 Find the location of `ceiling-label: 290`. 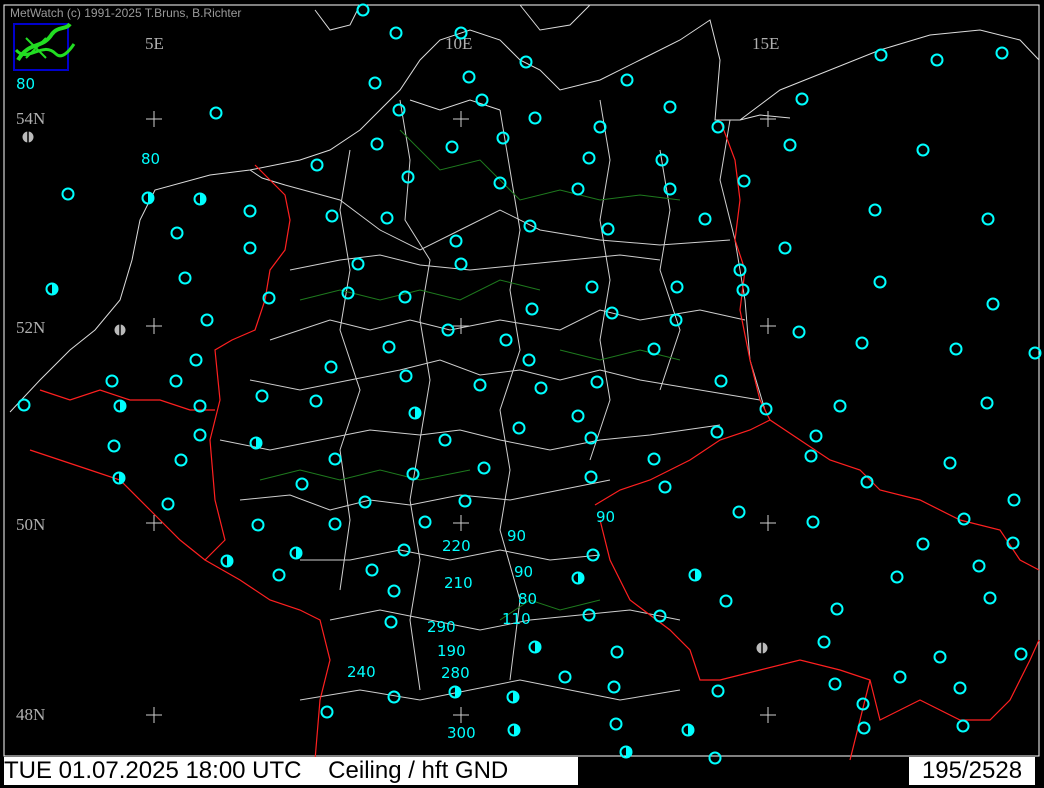

ceiling-label: 290 is located at coordinates (441, 627).